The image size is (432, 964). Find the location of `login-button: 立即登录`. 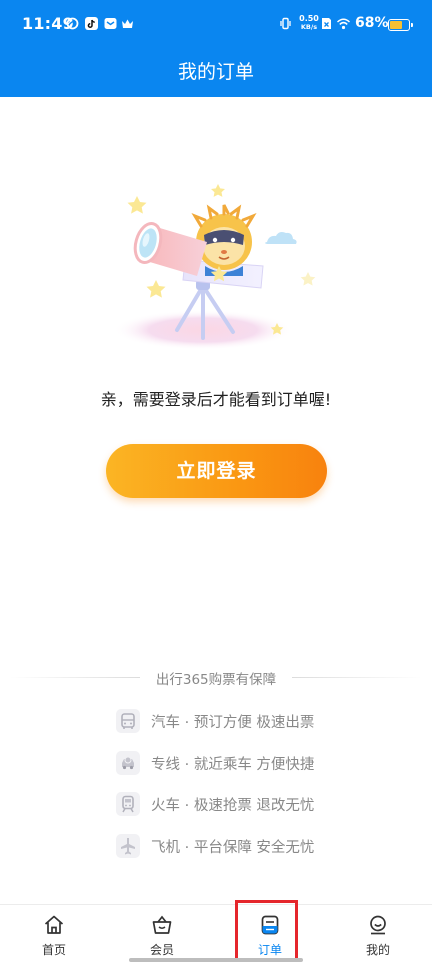

login-button: 立即登录 is located at coordinates (216, 471).